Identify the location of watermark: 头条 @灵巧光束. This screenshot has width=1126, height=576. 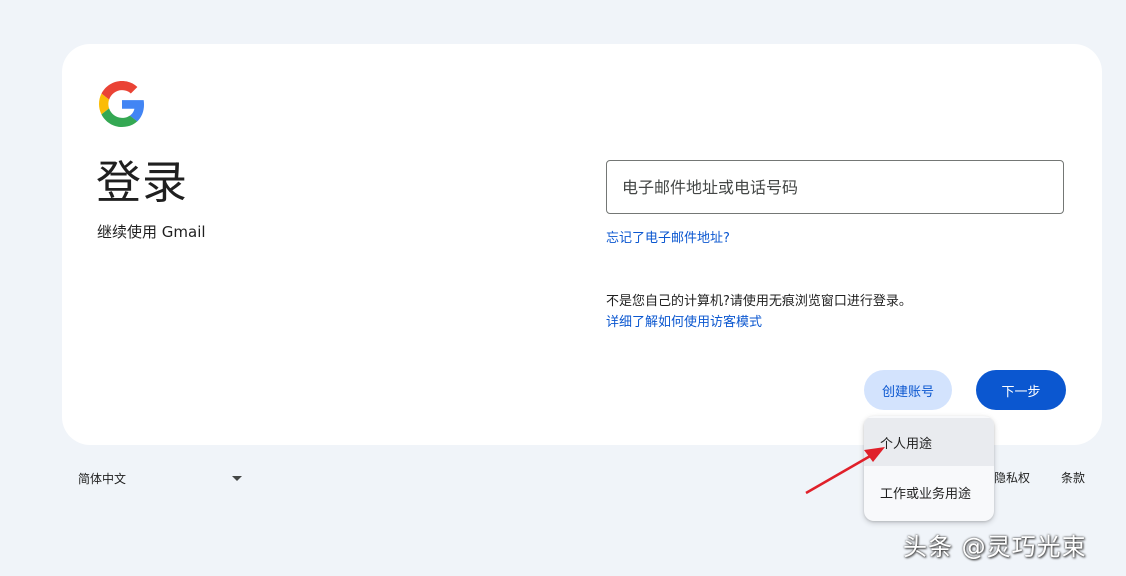
(995, 547).